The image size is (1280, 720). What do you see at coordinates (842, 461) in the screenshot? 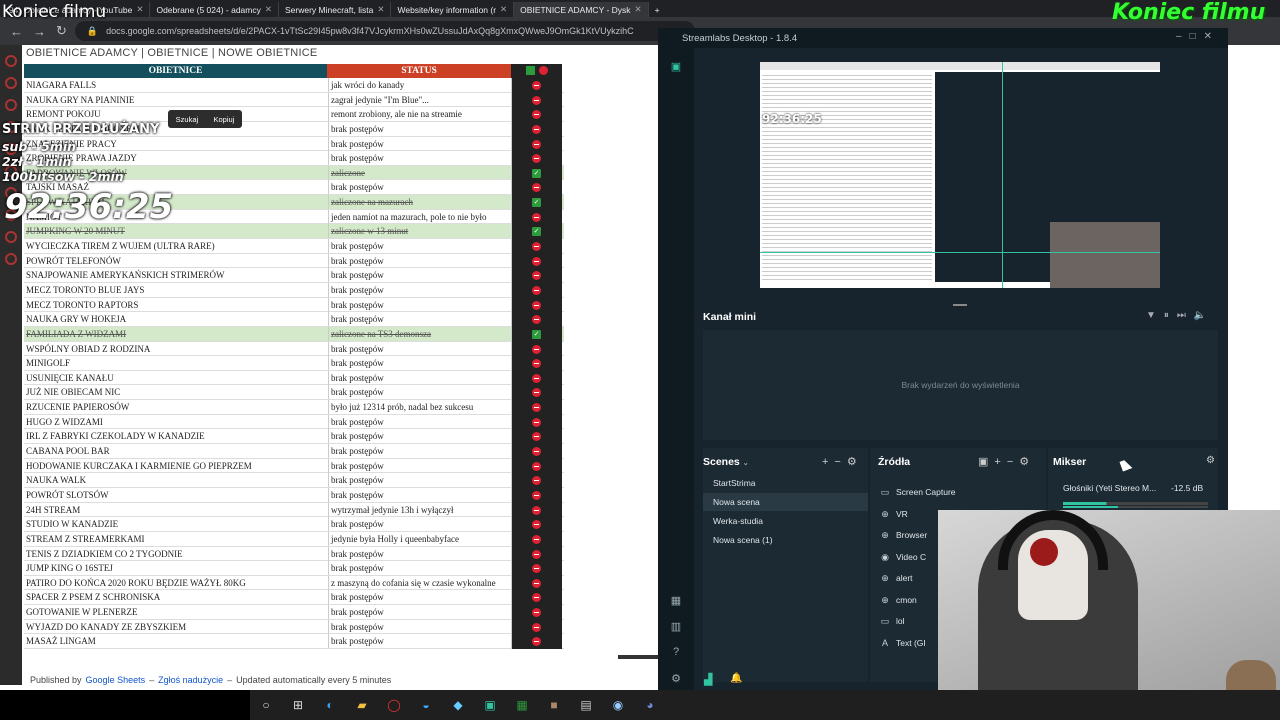
I see `scene-controls: +−⚙` at bounding box center [842, 461].